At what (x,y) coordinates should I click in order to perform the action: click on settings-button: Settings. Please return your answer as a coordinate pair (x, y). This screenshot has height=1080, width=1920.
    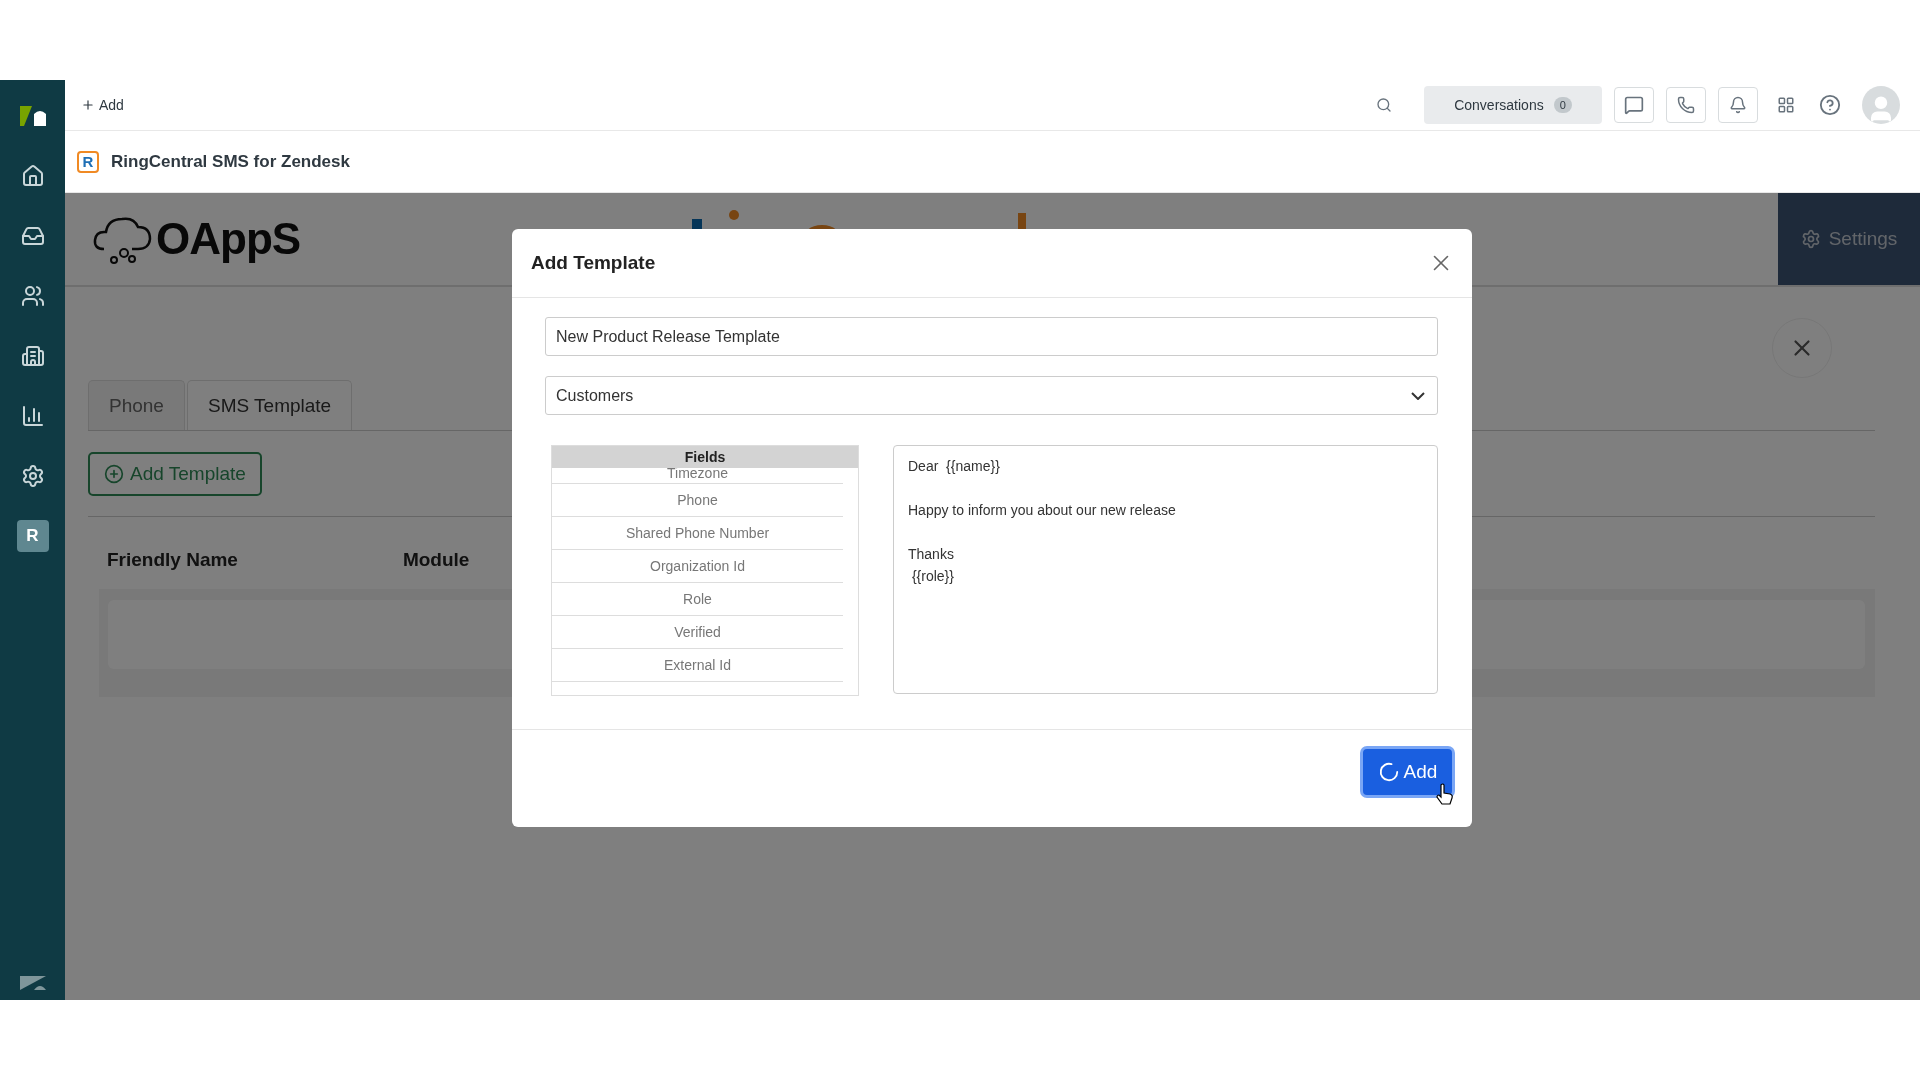
    Looking at the image, I should click on (1849, 239).